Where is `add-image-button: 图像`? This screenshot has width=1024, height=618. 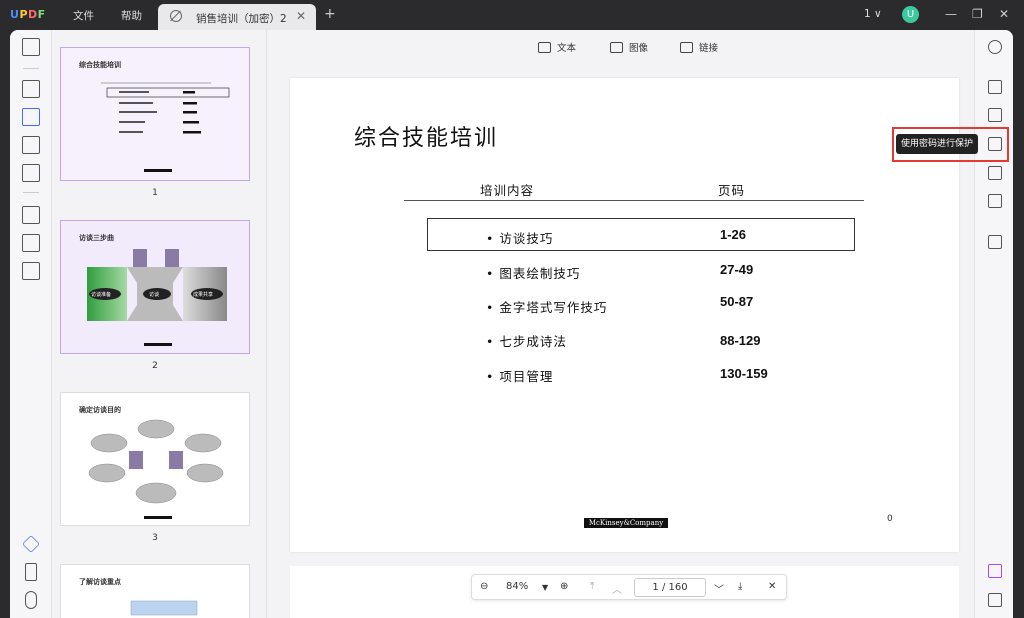 add-image-button: 图像 is located at coordinates (629, 47).